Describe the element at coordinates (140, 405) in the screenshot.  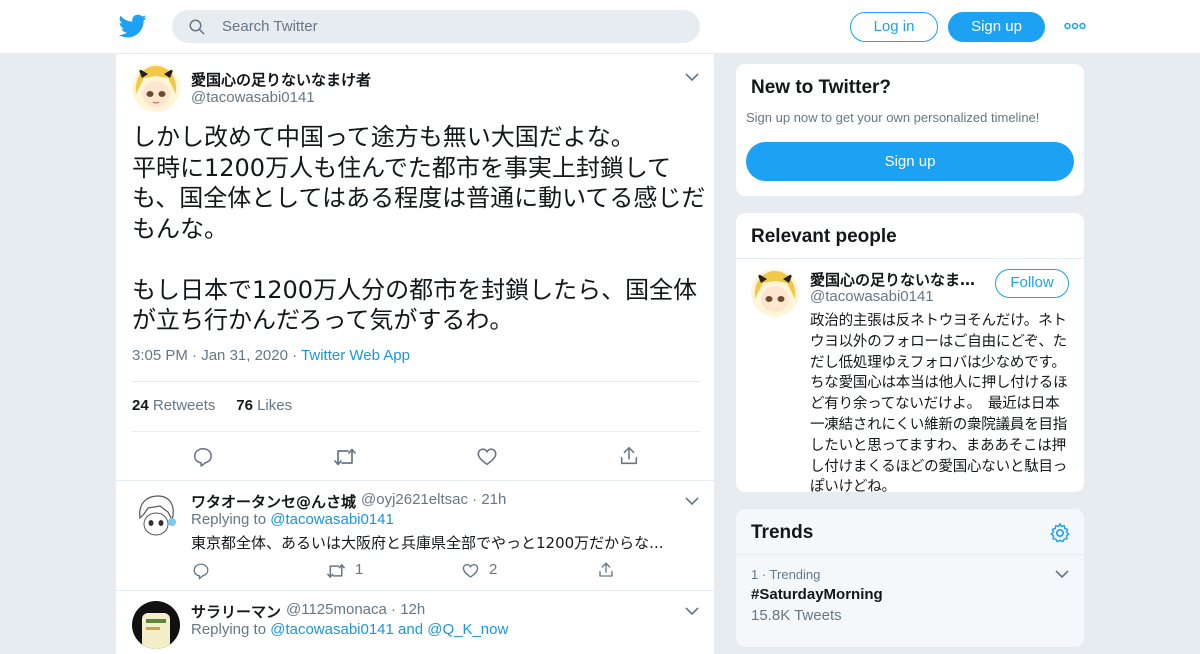
I see `retweets-count: 24` at that location.